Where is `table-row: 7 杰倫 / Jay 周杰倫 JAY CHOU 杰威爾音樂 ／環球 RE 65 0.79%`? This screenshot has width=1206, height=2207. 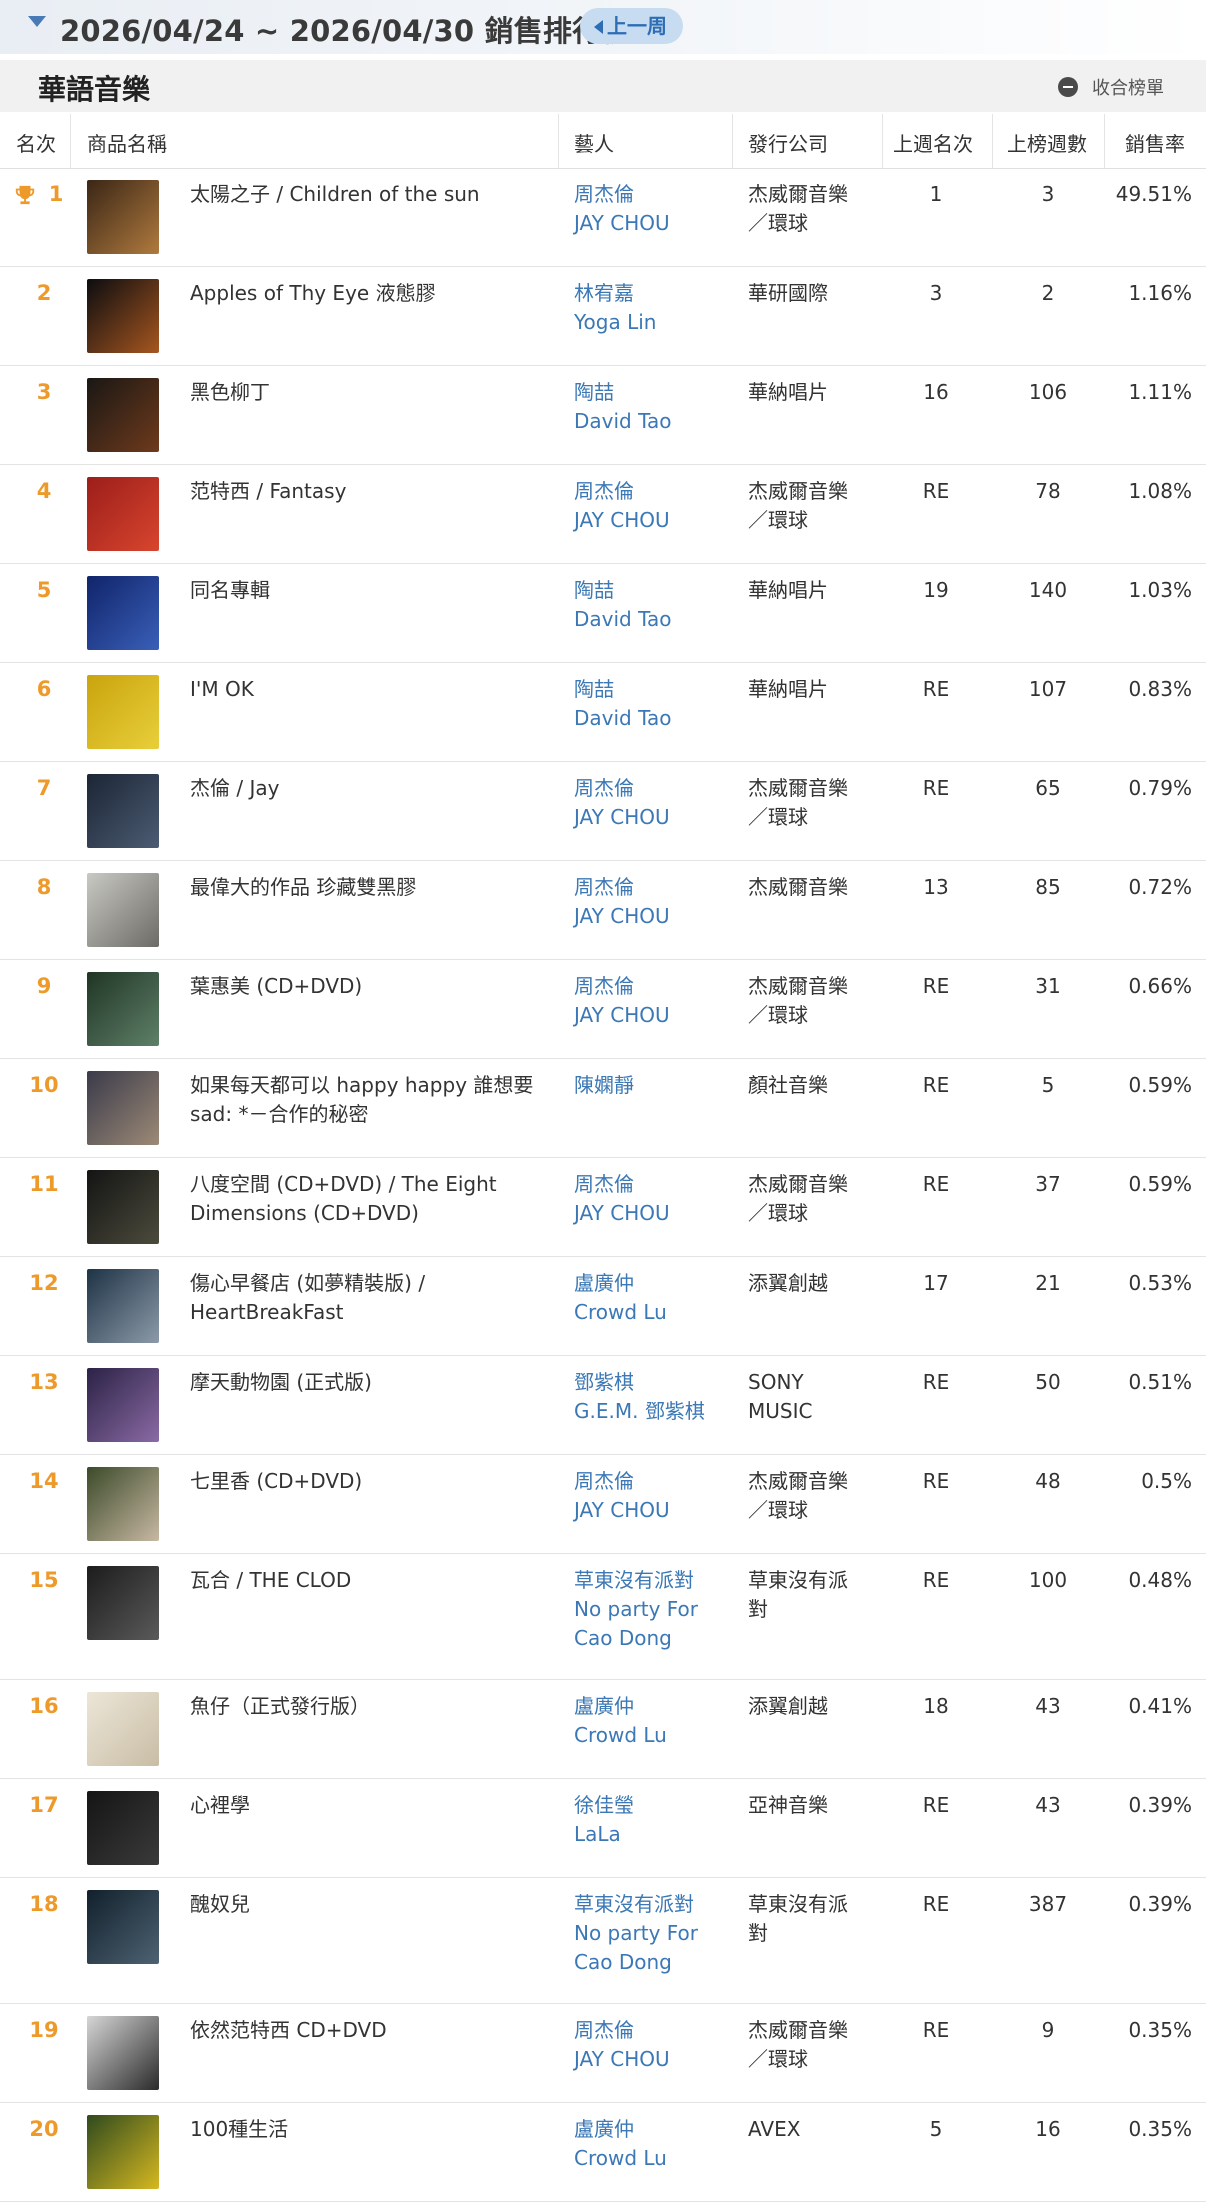
table-row: 7 杰倫 / Jay 周杰倫 JAY CHOU 杰威爾音樂 ／環球 RE 65 0.79% is located at coordinates (603, 811).